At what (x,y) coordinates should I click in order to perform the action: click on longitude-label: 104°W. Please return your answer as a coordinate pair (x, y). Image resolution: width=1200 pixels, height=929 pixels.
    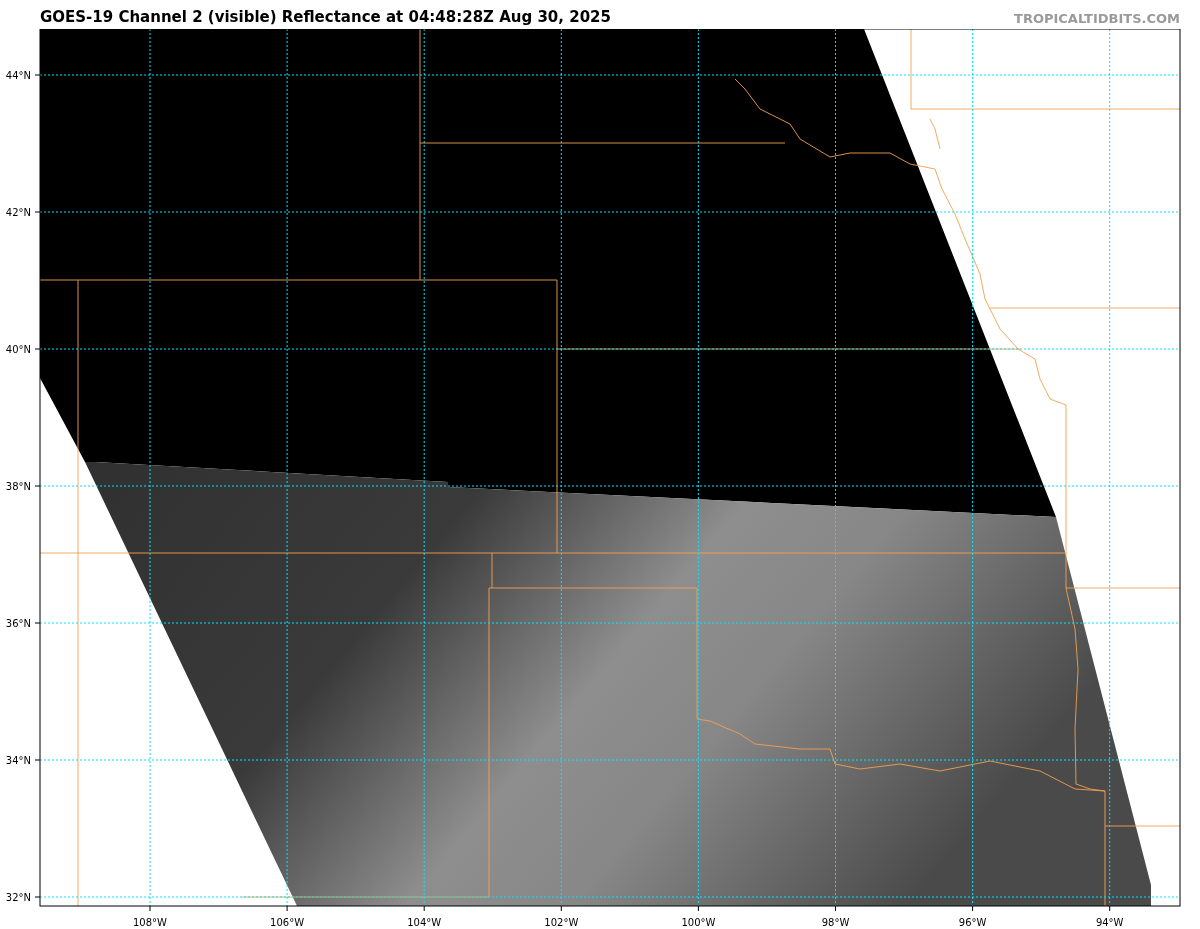
    Looking at the image, I should click on (424, 922).